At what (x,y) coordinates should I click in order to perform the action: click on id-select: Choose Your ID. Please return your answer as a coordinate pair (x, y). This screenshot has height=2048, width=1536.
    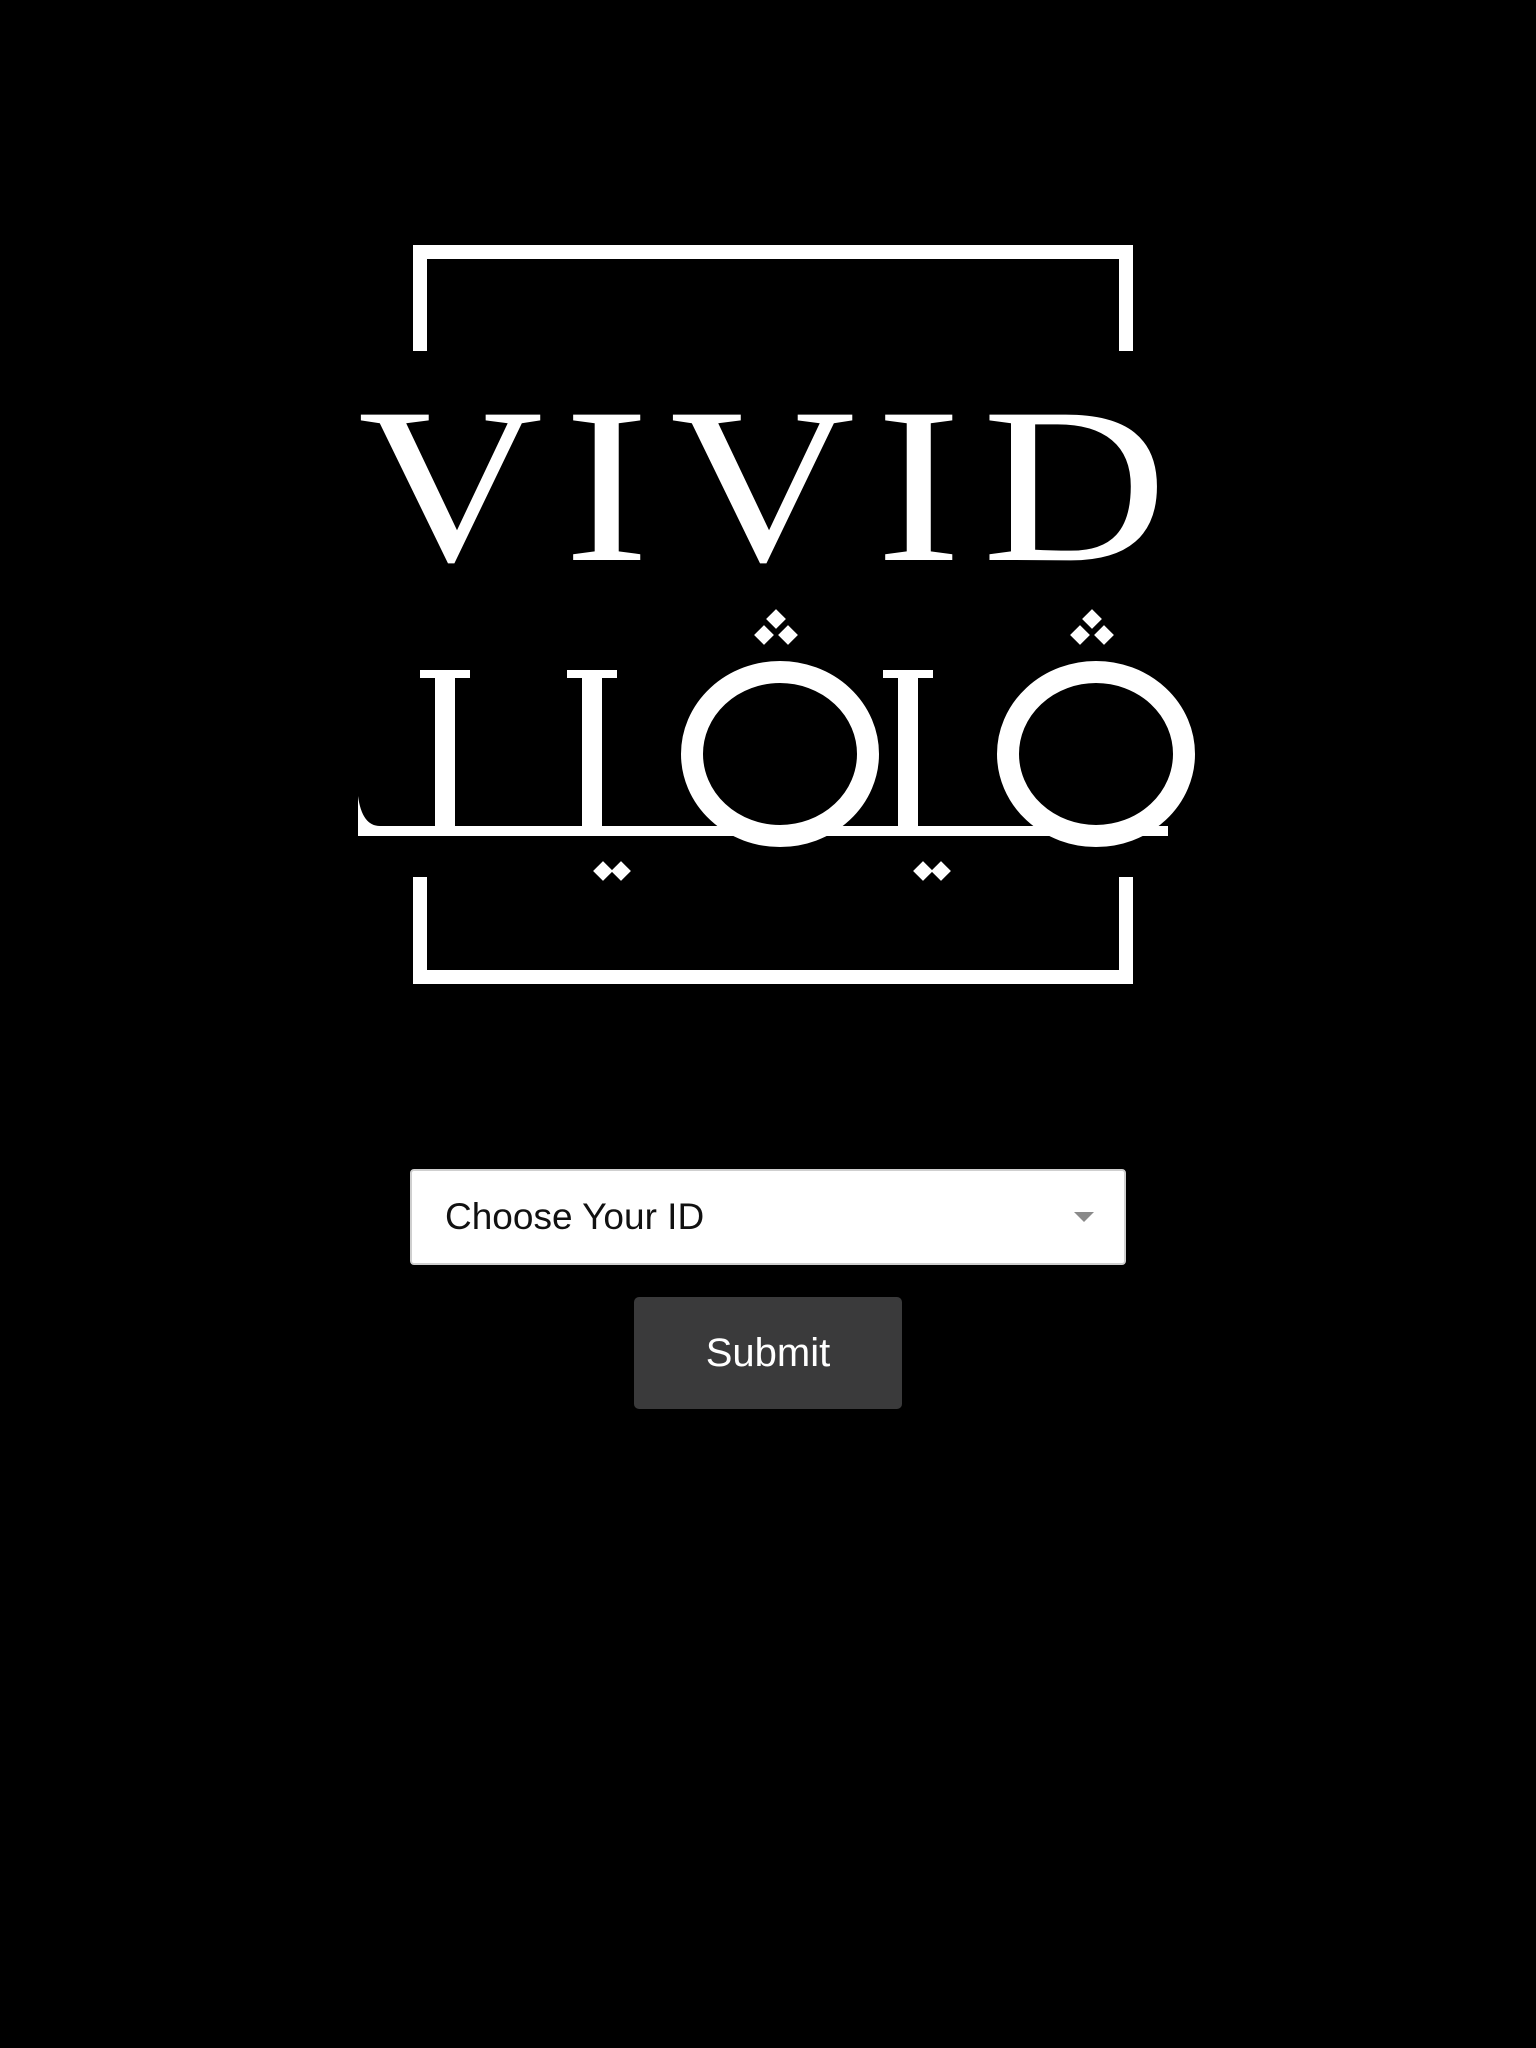
    Looking at the image, I should click on (768, 1217).